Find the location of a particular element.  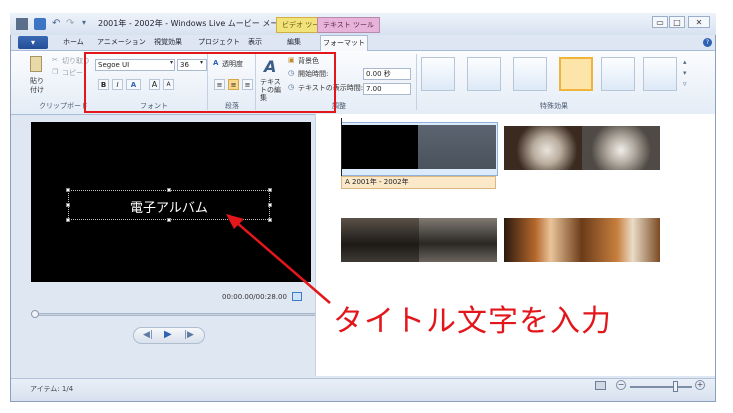

zoom-in-button: + is located at coordinates (700, 385).